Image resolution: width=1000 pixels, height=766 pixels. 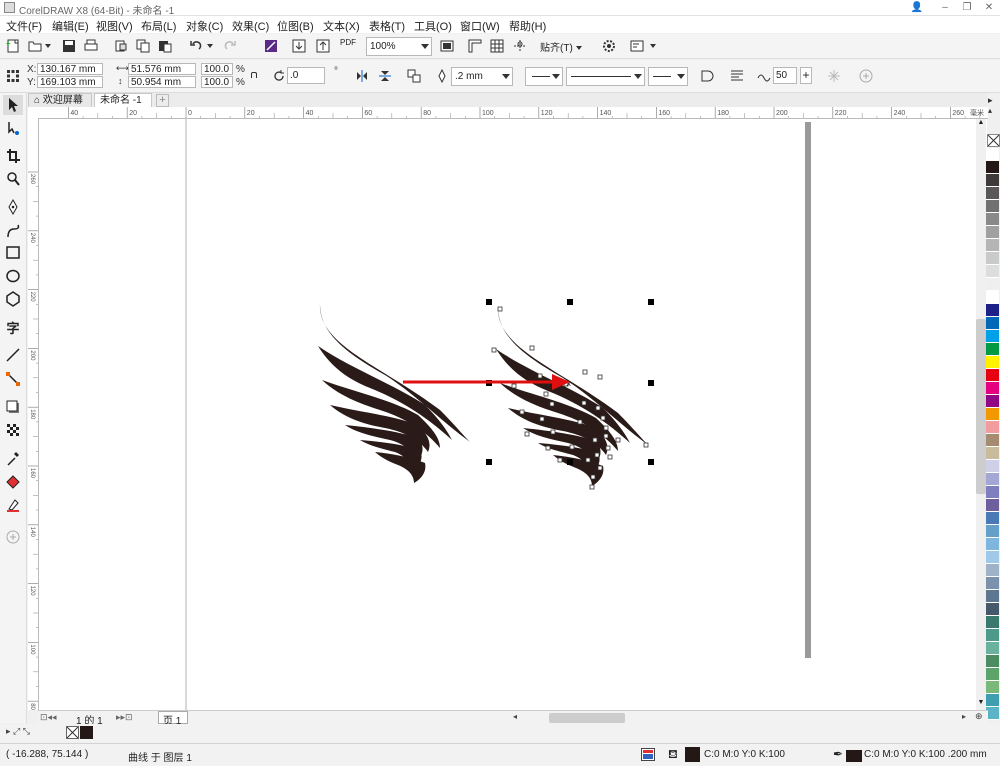 I want to click on paste-icon, so click(x=165, y=46).